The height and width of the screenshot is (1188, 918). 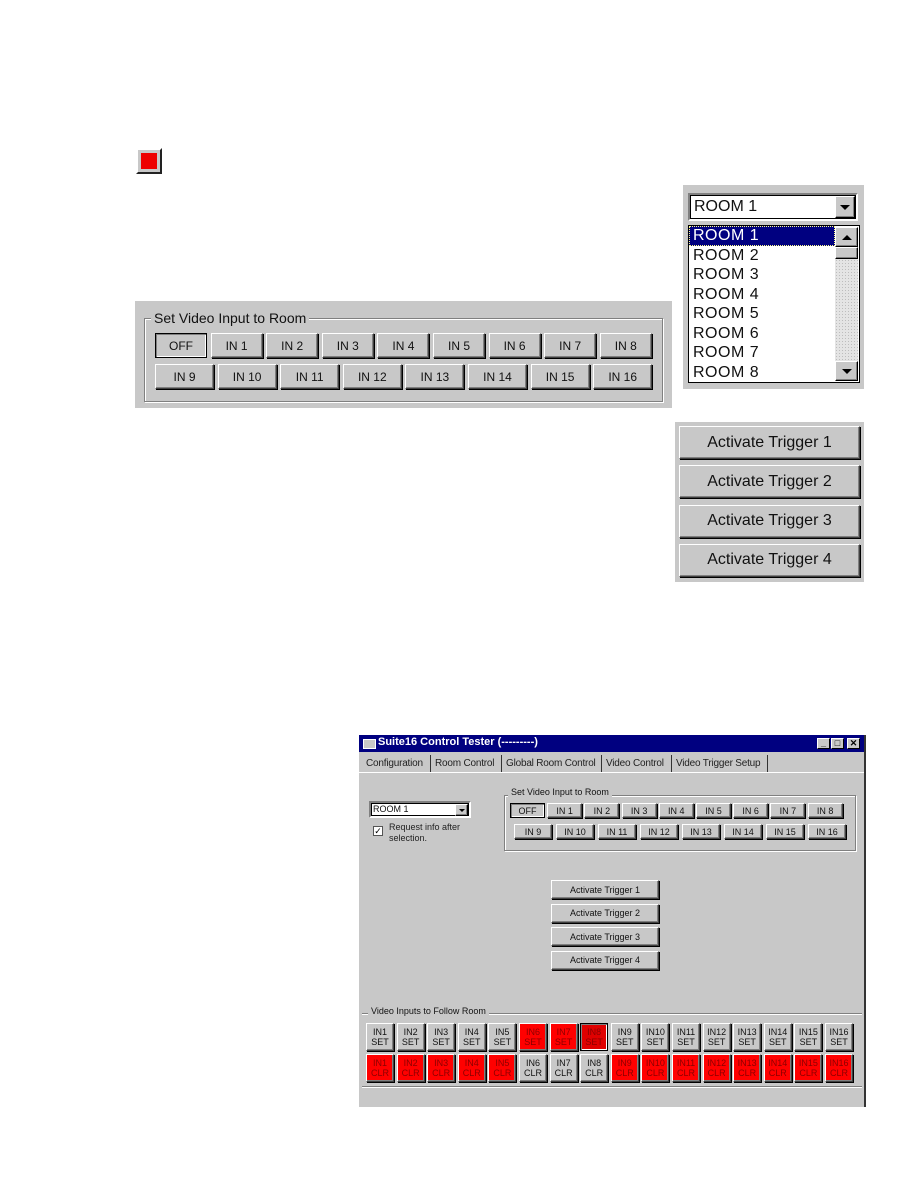 What do you see at coordinates (471, 1037) in the screenshot?
I see `follow-in4-set-button: IN4 SET` at bounding box center [471, 1037].